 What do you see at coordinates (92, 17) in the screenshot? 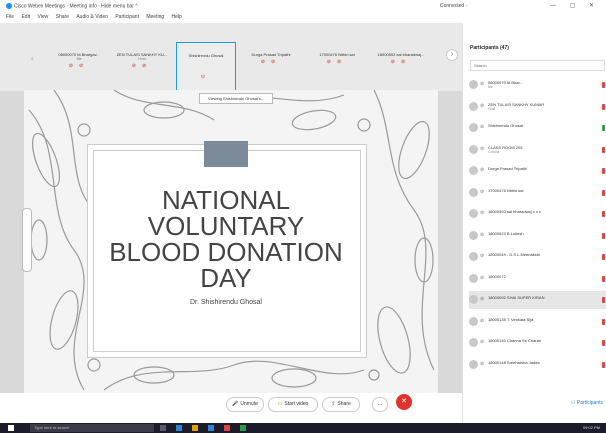
I see `menu-audio-video: Audio & Video` at bounding box center [92, 17].